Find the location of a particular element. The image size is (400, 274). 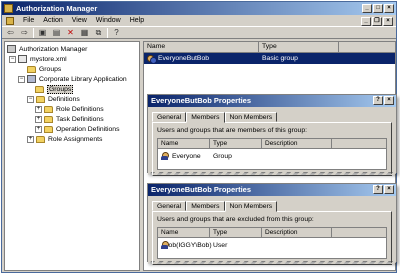

menu-view: View is located at coordinates (79, 20).